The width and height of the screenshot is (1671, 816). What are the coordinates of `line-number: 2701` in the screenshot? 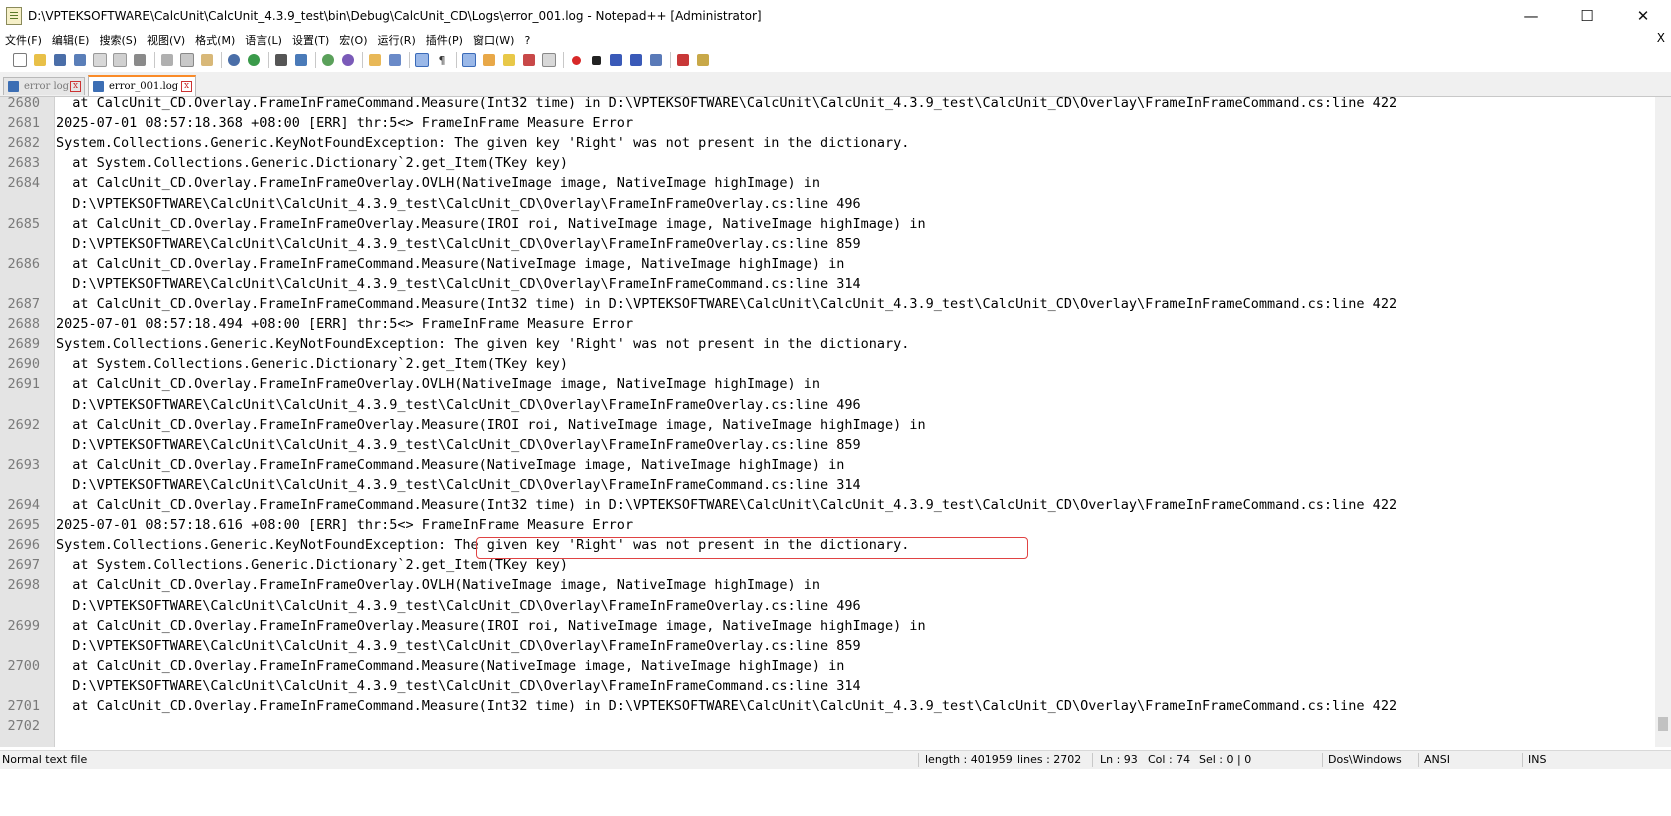 It's located at (23, 706).